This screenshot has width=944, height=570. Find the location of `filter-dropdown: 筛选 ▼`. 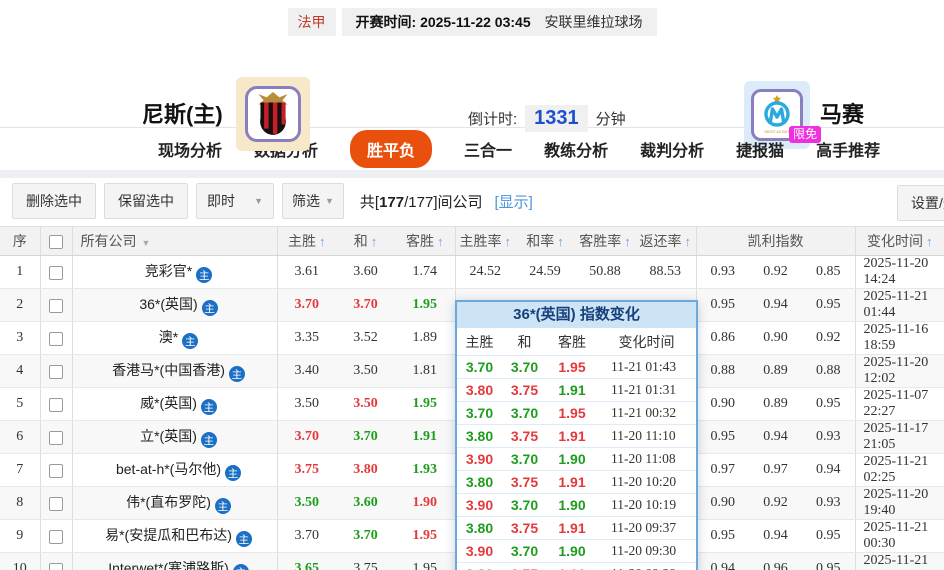

filter-dropdown: 筛选 ▼ is located at coordinates (313, 201).